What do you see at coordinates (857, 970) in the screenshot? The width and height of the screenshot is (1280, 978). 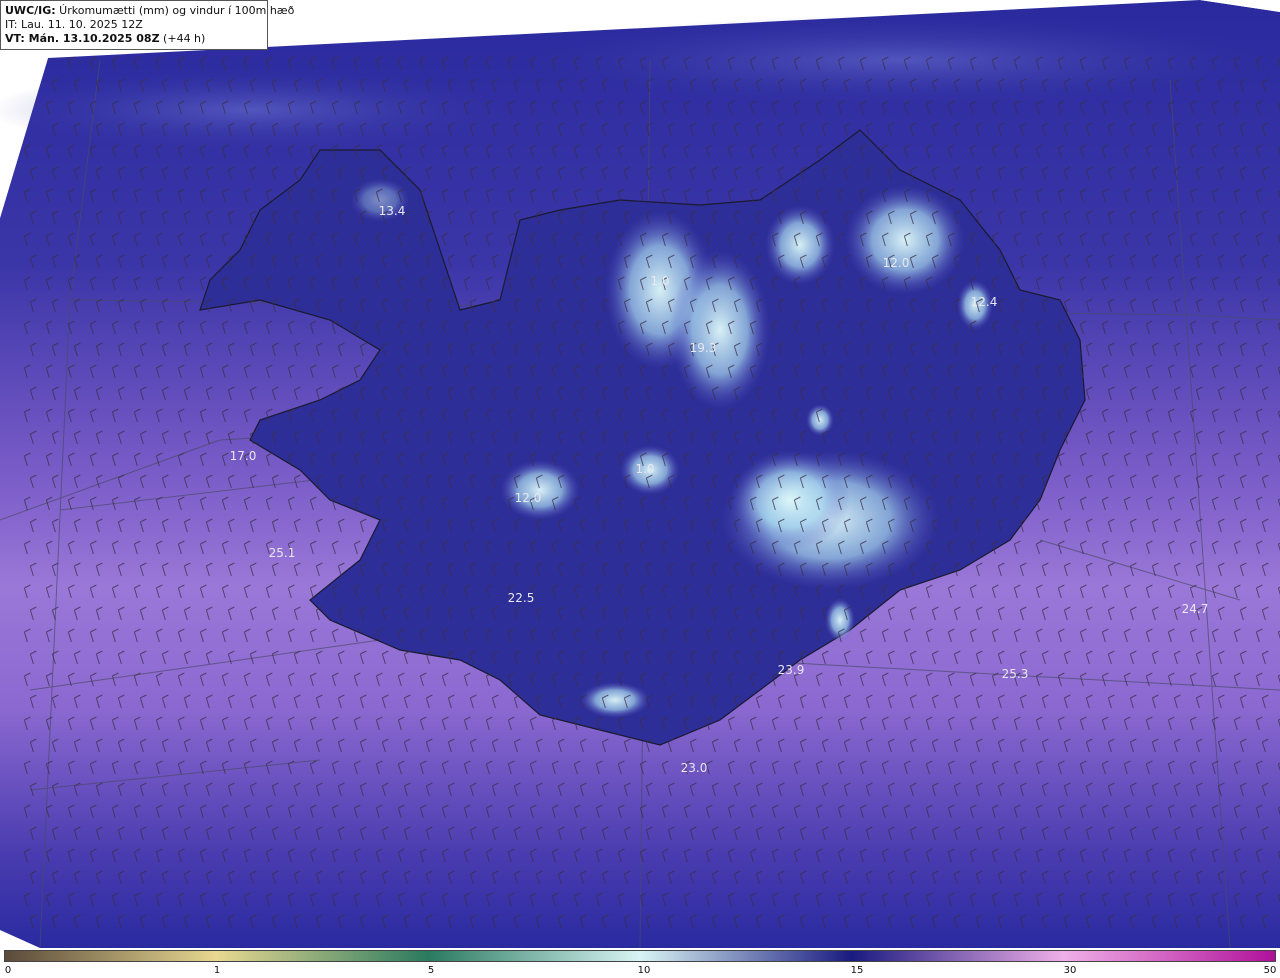 I see `colorbar-tick-label: 15` at bounding box center [857, 970].